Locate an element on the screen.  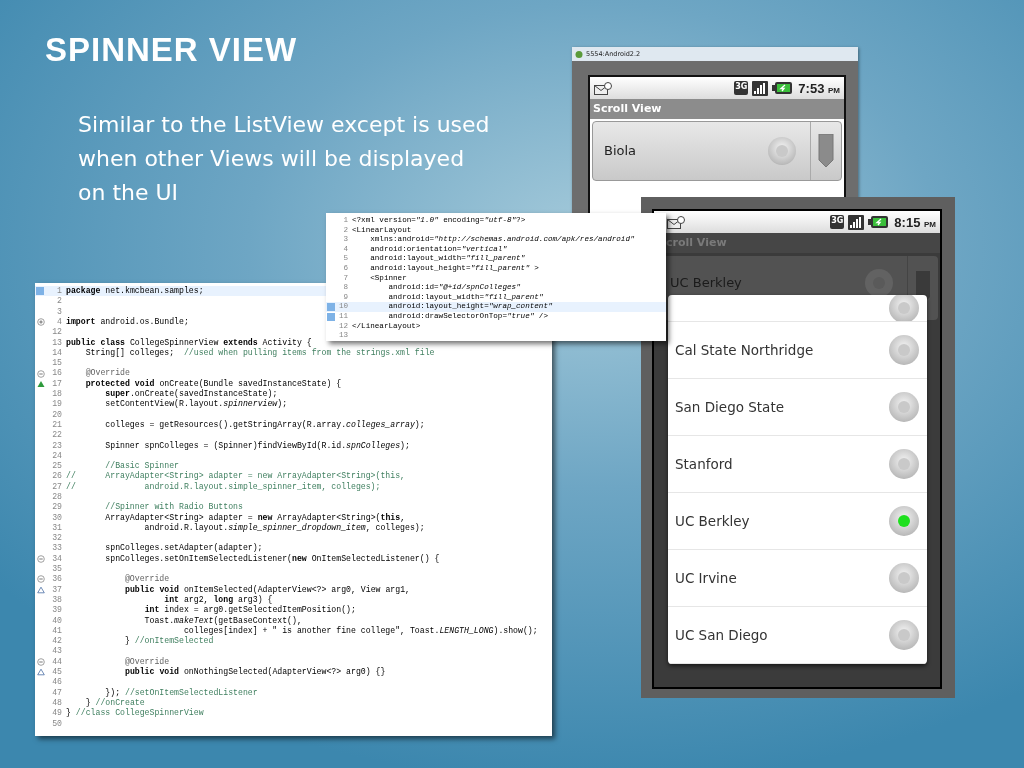
line-number: 48 is located at coordinates (57, 703).